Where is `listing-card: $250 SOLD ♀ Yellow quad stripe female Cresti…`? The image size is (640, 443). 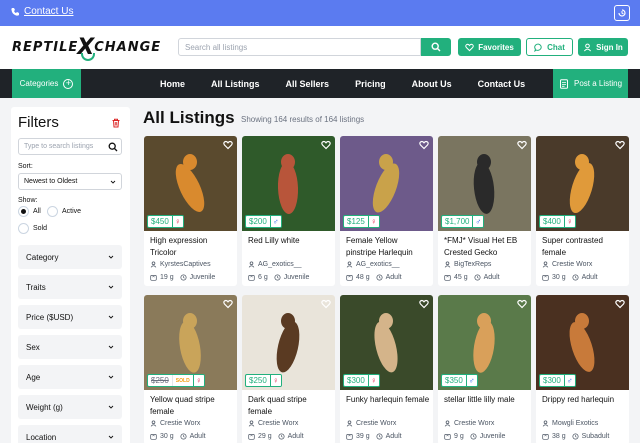
listing-card: $250 SOLD ♀ Yellow quad stripe female Cresti… is located at coordinates (190, 369).